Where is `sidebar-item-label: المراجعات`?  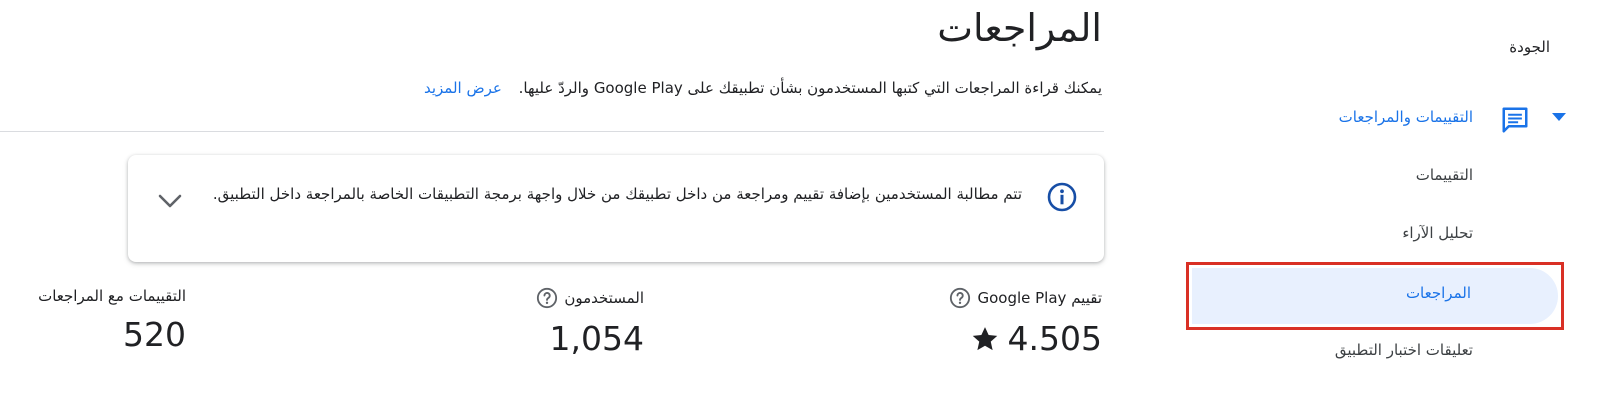 sidebar-item-label: المراجعات is located at coordinates (1438, 293).